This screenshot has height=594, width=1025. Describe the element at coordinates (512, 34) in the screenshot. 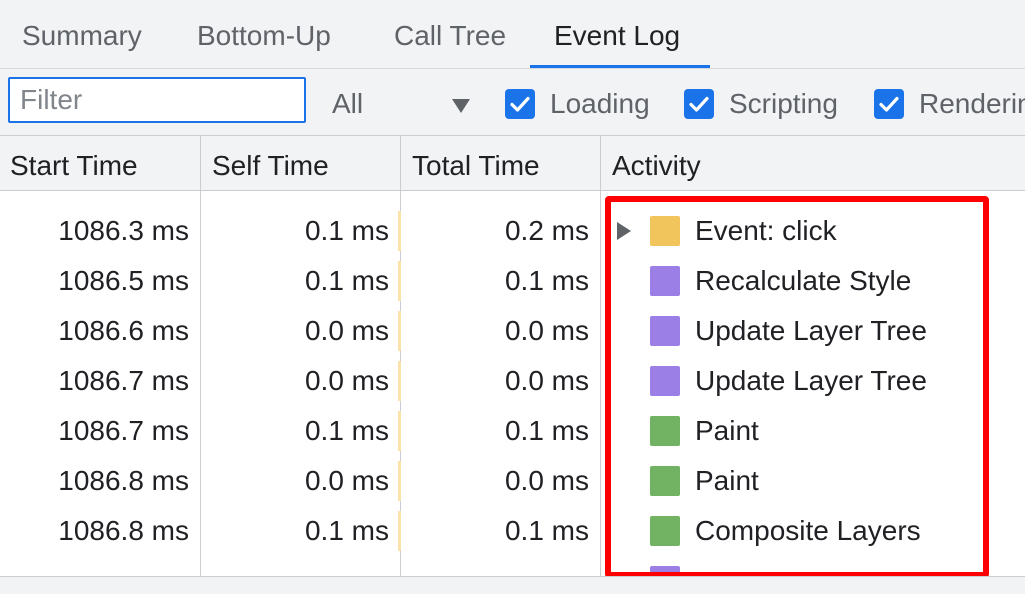

I see `tab-bar: Summary Bottom-Up Call Tree Event Log` at that location.